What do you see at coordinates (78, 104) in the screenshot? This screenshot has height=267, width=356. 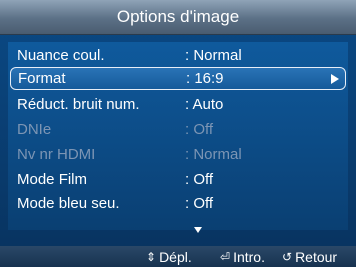 I see `menu-item-label: Réduct. bruit num.` at bounding box center [78, 104].